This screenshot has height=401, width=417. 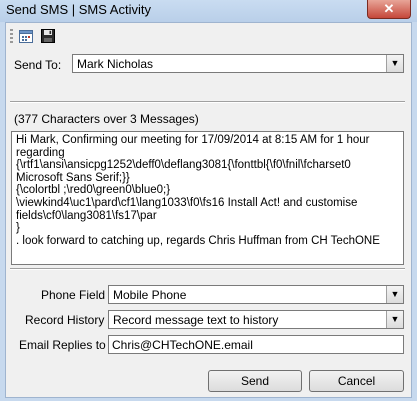 What do you see at coordinates (256, 344) in the screenshot?
I see `email-replies-field: Chris@CHTechONE.email` at bounding box center [256, 344].